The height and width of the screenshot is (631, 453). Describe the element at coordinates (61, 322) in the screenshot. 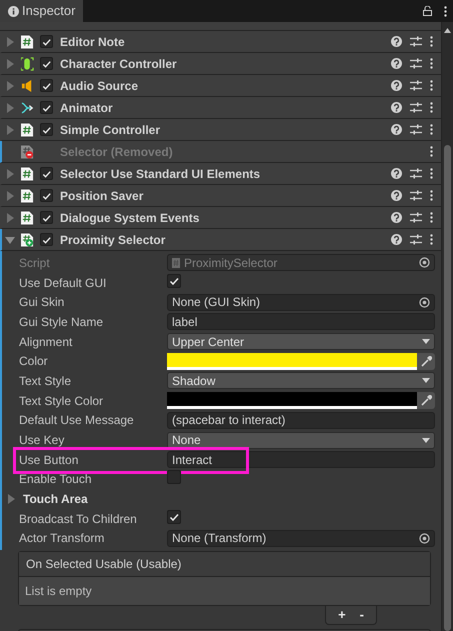

I see `field-label: Gui Style Name` at that location.